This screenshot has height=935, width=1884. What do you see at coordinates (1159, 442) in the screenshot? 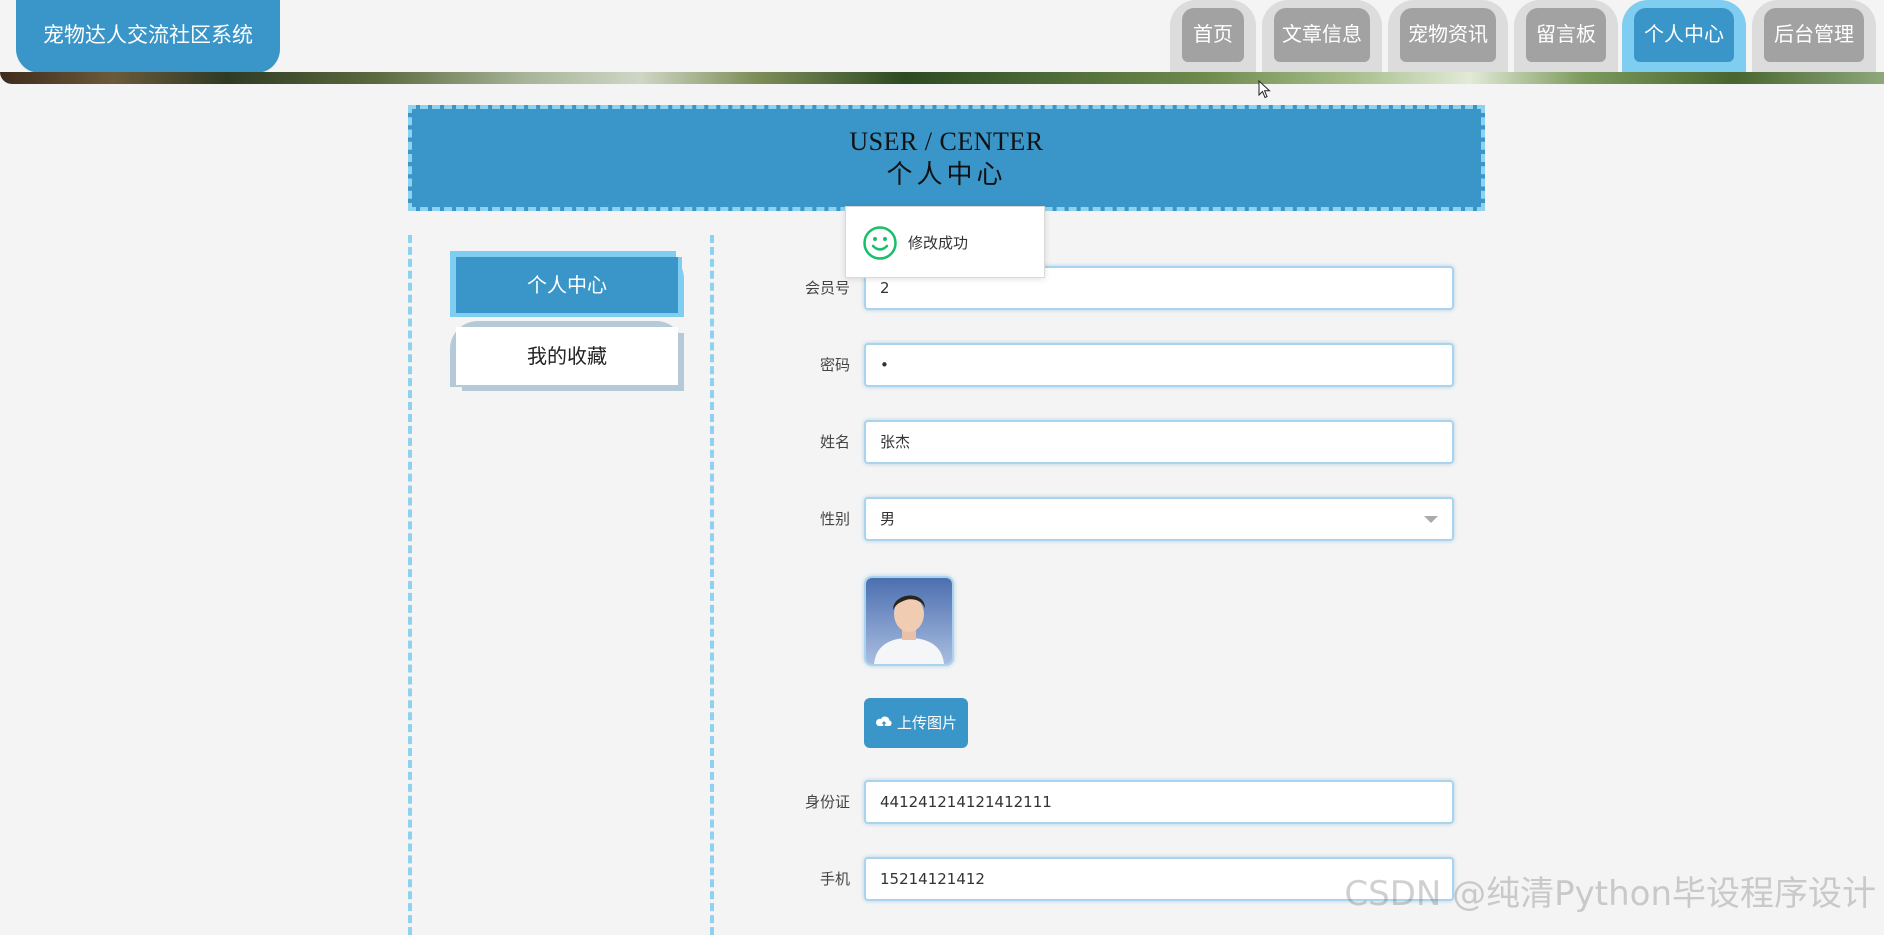
I see `name-input: 张杰` at bounding box center [1159, 442].